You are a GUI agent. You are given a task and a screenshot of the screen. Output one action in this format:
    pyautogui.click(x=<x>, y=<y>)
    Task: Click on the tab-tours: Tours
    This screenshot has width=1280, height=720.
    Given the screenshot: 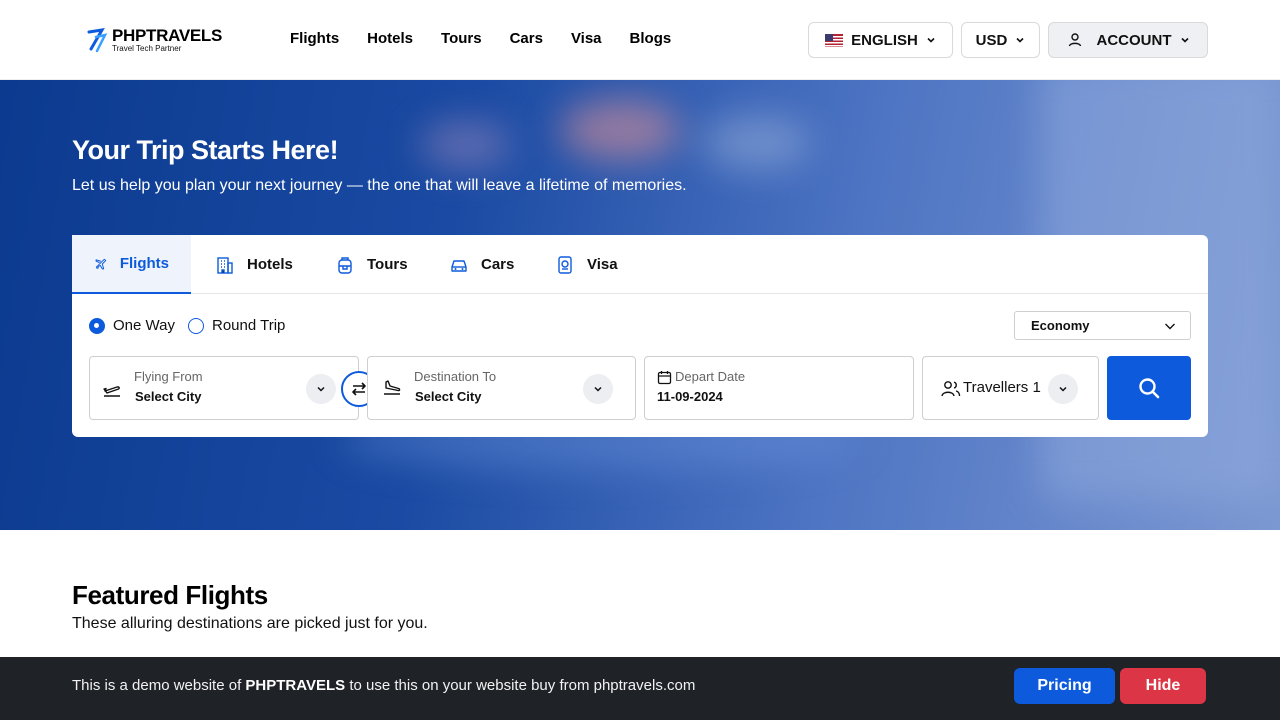 What is the action you would take?
    pyautogui.click(x=371, y=264)
    